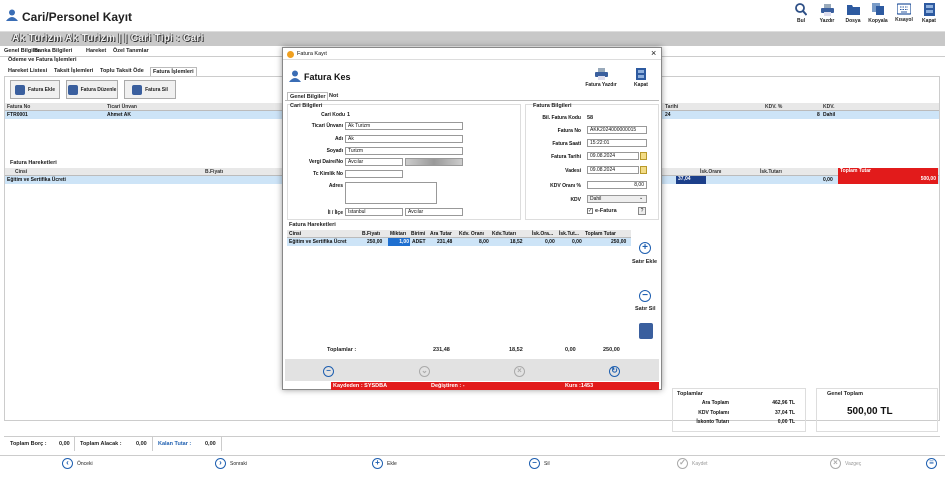 Image resolution: width=945 pixels, height=477 pixels. Describe the element at coordinates (108, 38) in the screenshot. I see `cari-header: Ak Turizm Ak Turizm | | Cari Tipi : Cari` at that location.